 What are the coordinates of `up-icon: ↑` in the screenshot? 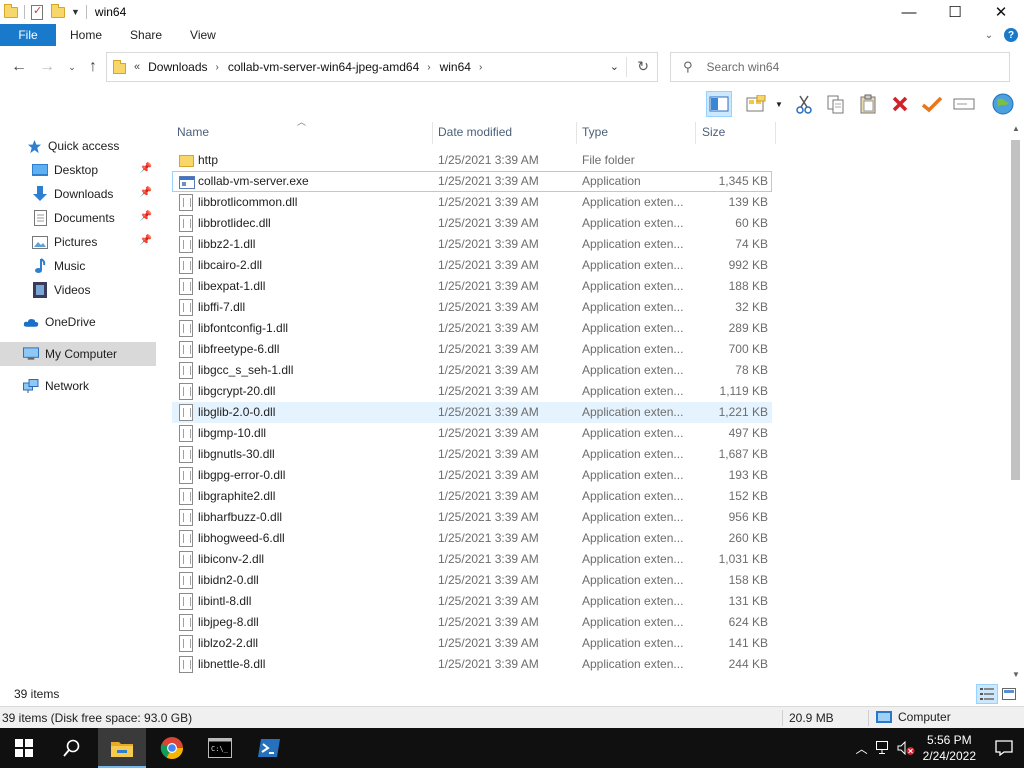 It's located at (93, 67).